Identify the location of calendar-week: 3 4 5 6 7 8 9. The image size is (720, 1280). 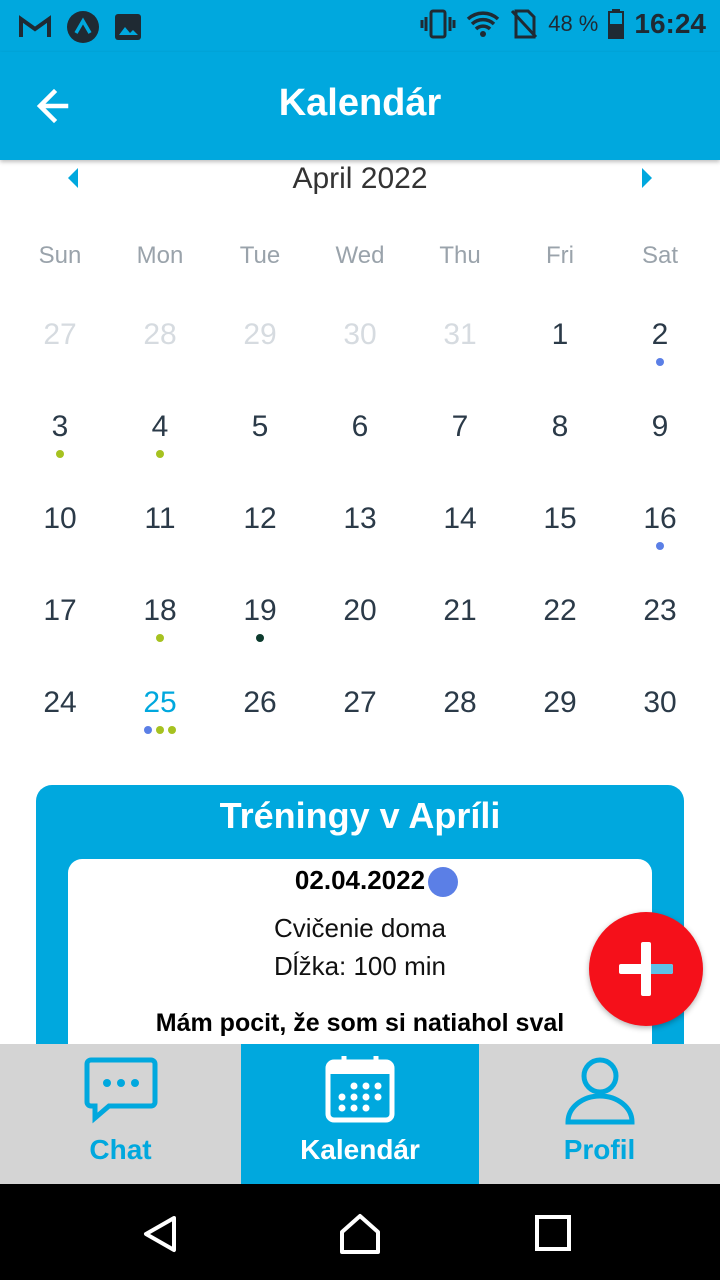
(360, 438).